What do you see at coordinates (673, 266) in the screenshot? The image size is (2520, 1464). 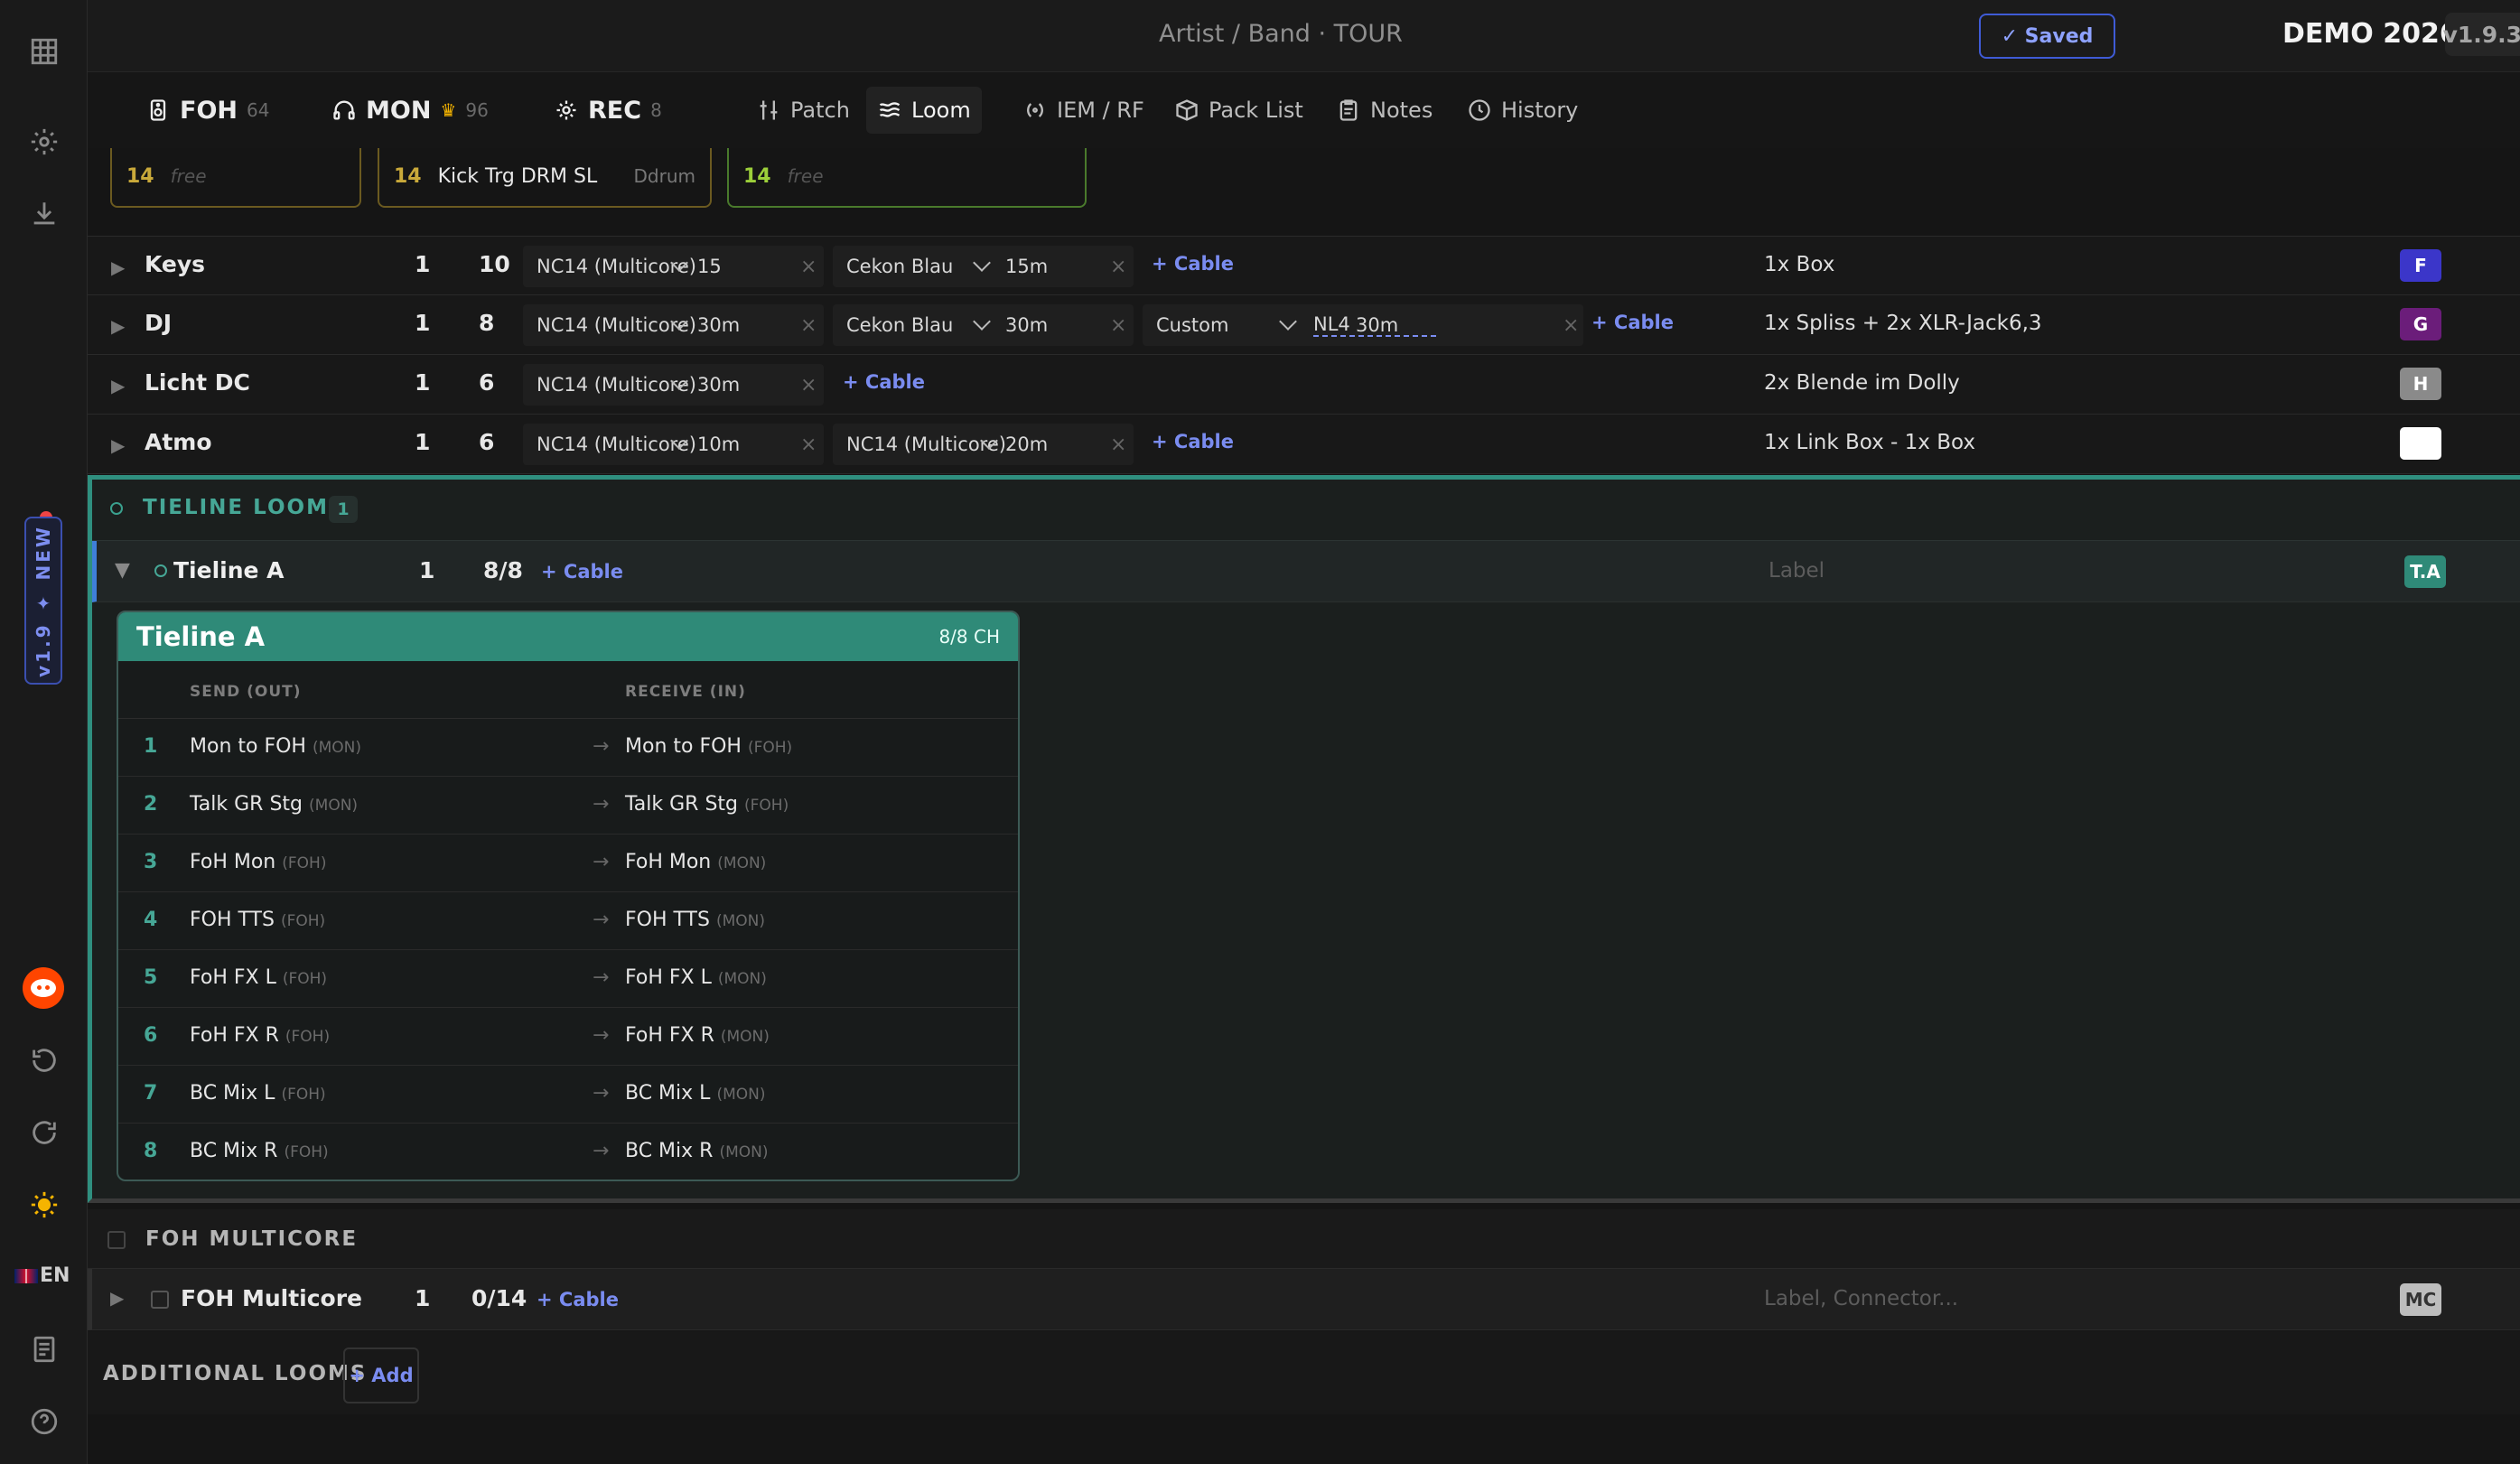 I see `cable-segment: NC14 (Multicore) 15 ×` at bounding box center [673, 266].